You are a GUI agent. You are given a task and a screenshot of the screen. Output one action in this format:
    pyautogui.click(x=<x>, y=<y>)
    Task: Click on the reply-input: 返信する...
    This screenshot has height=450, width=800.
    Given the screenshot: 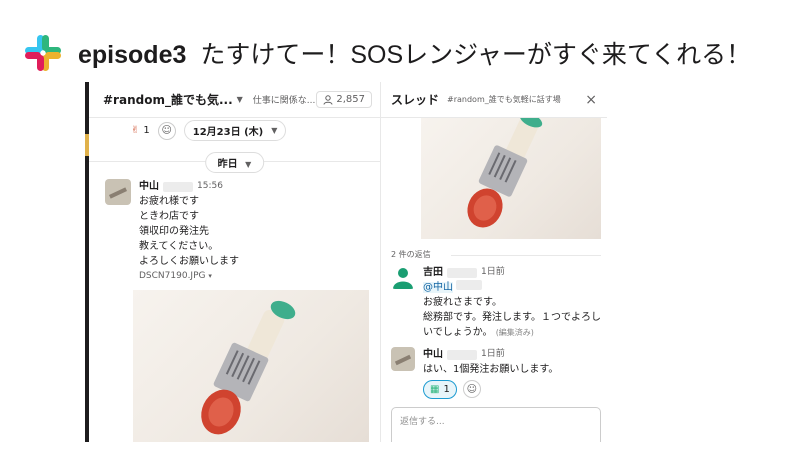 What is the action you would take?
    pyautogui.click(x=496, y=424)
    